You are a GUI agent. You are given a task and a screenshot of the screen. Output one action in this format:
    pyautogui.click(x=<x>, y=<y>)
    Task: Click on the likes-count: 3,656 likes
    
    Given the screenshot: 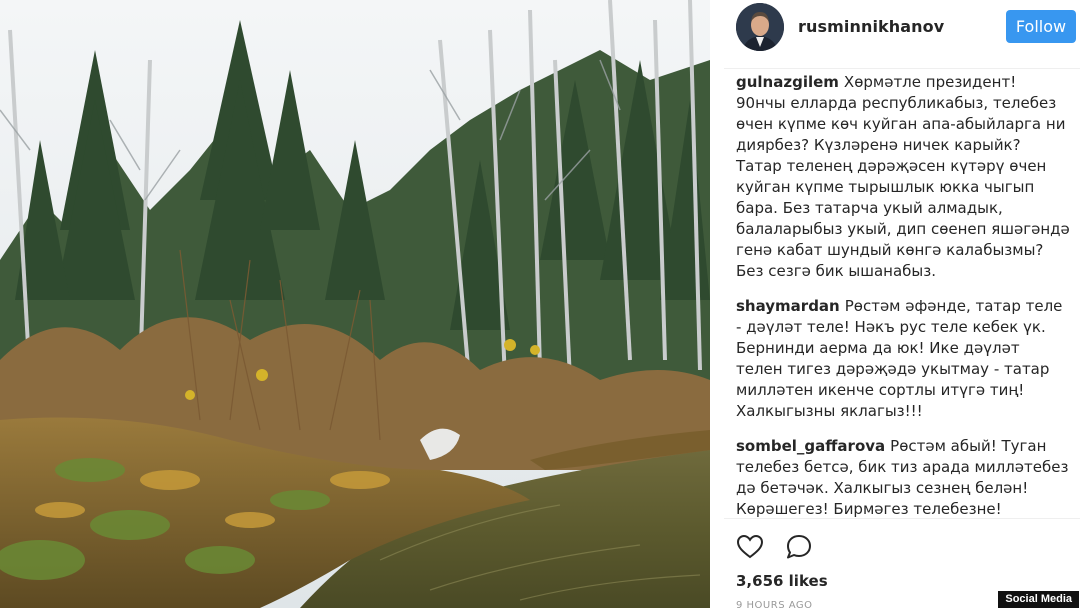 What is the action you would take?
    pyautogui.click(x=782, y=581)
    